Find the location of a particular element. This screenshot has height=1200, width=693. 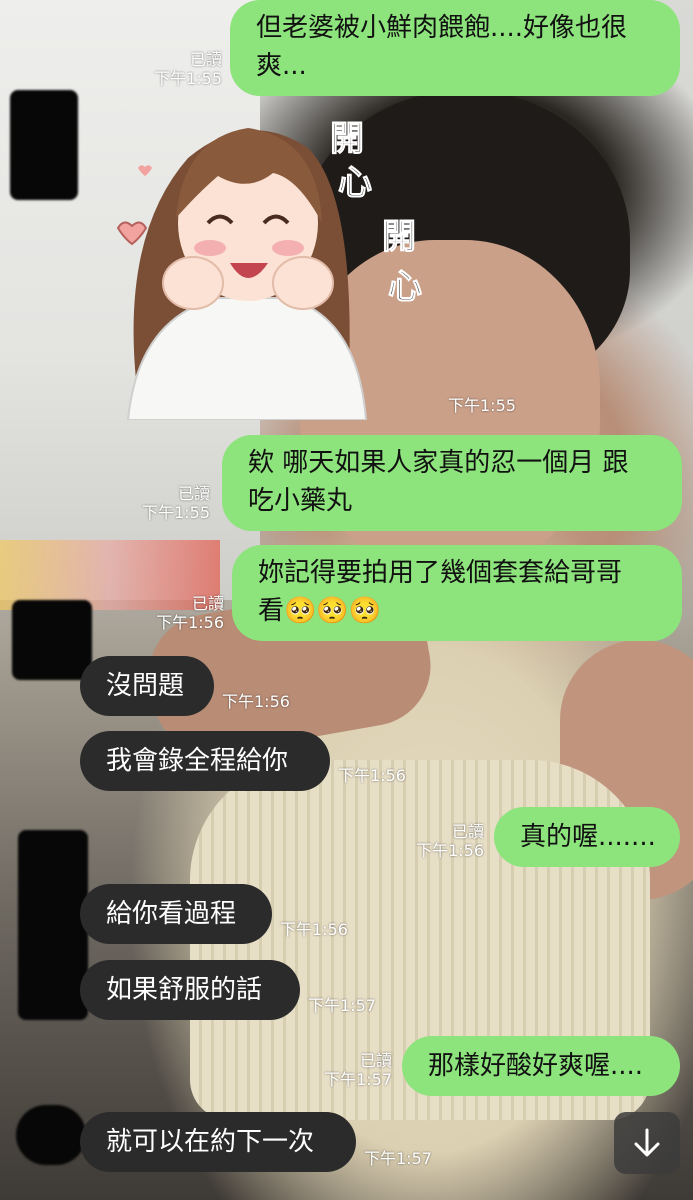

message-bubble-outgoing: 欸 哪天如果人家真的忍一個月 跟 吃小藥丸 is located at coordinates (452, 483).